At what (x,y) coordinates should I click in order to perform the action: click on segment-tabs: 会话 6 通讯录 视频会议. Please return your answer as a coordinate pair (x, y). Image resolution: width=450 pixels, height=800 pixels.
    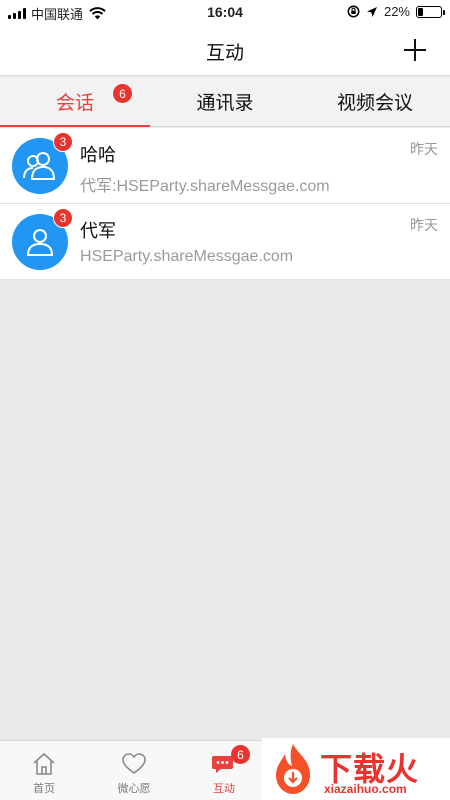
    Looking at the image, I should click on (225, 102).